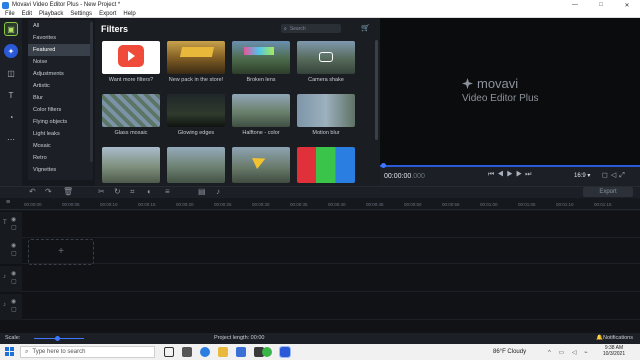 The width and height of the screenshot is (640, 360). I want to click on menu-edit: Edit, so click(27, 14).